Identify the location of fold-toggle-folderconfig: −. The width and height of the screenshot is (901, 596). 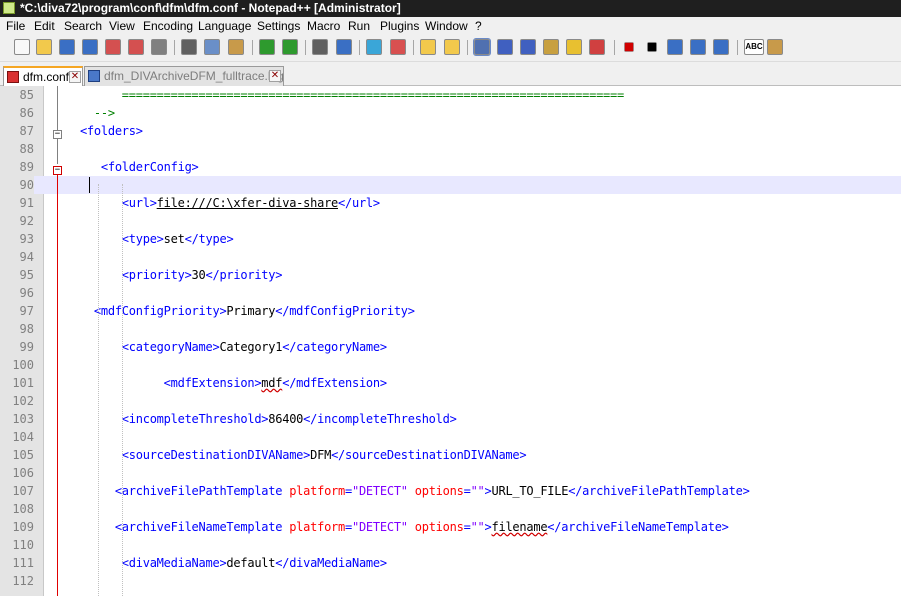
(57, 170).